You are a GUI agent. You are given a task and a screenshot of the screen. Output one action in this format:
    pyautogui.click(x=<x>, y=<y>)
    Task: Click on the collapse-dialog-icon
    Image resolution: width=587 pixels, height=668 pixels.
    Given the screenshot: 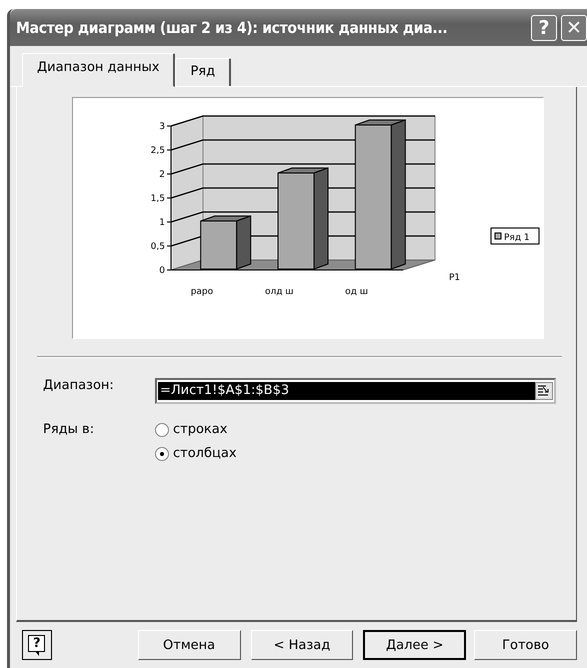 What is the action you would take?
    pyautogui.click(x=544, y=391)
    